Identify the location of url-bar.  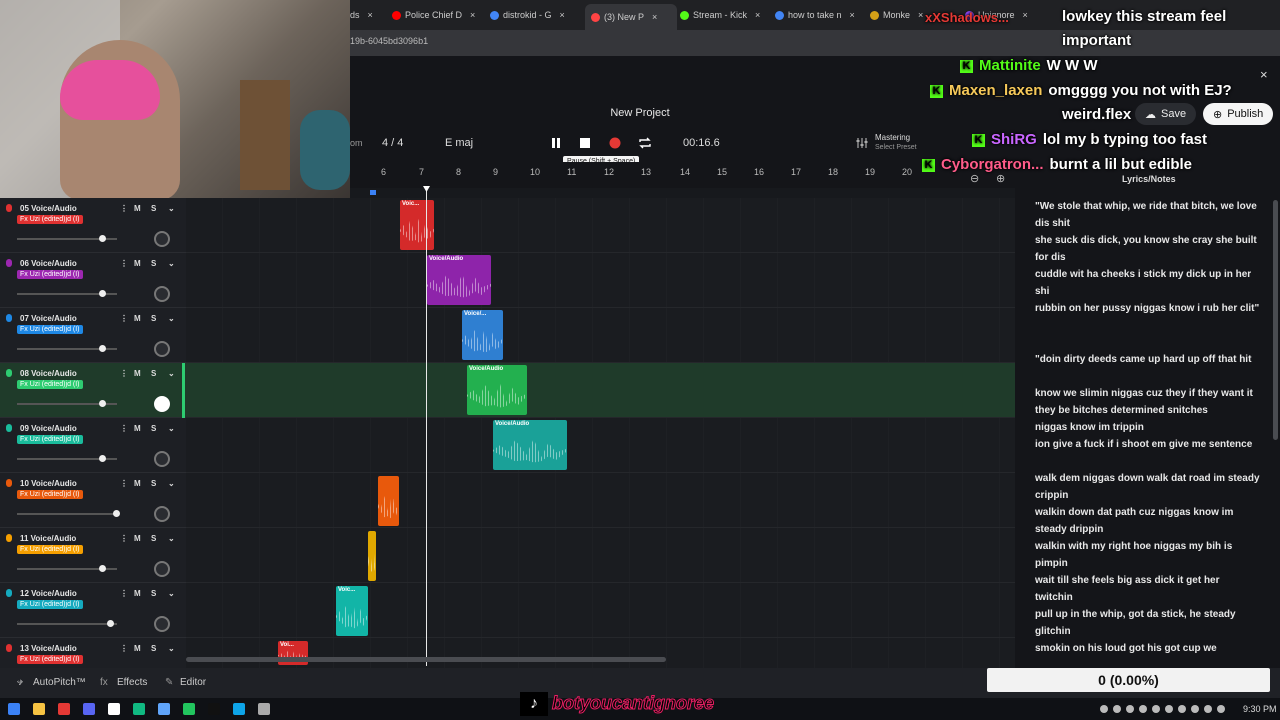
(815, 43).